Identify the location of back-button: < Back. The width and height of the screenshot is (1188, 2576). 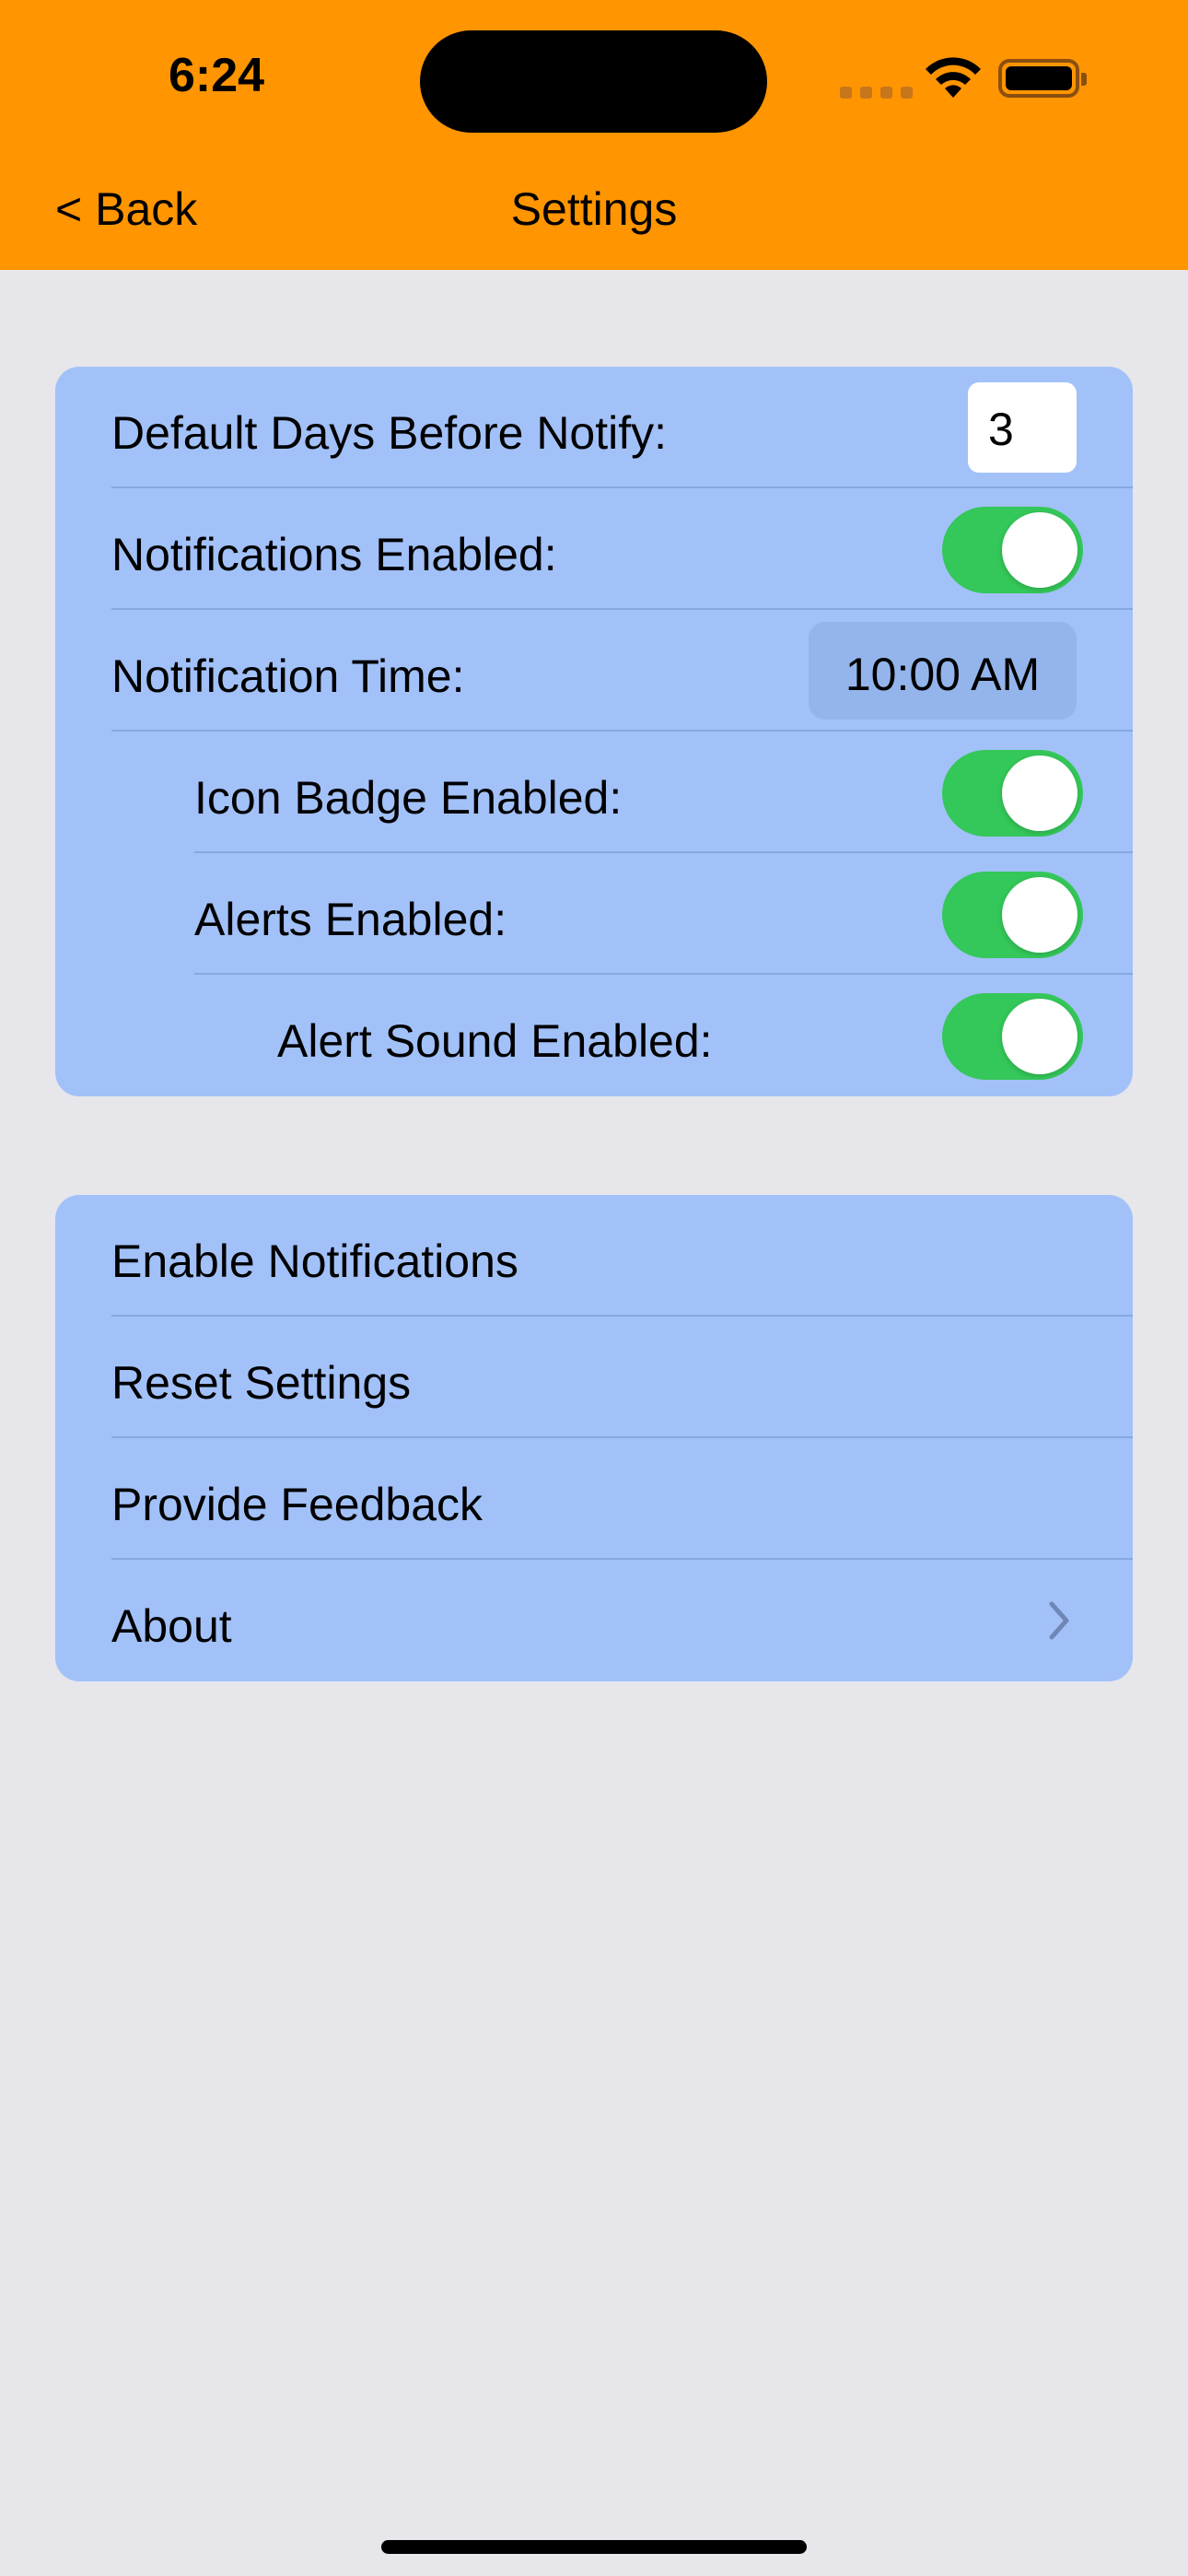
(126, 209).